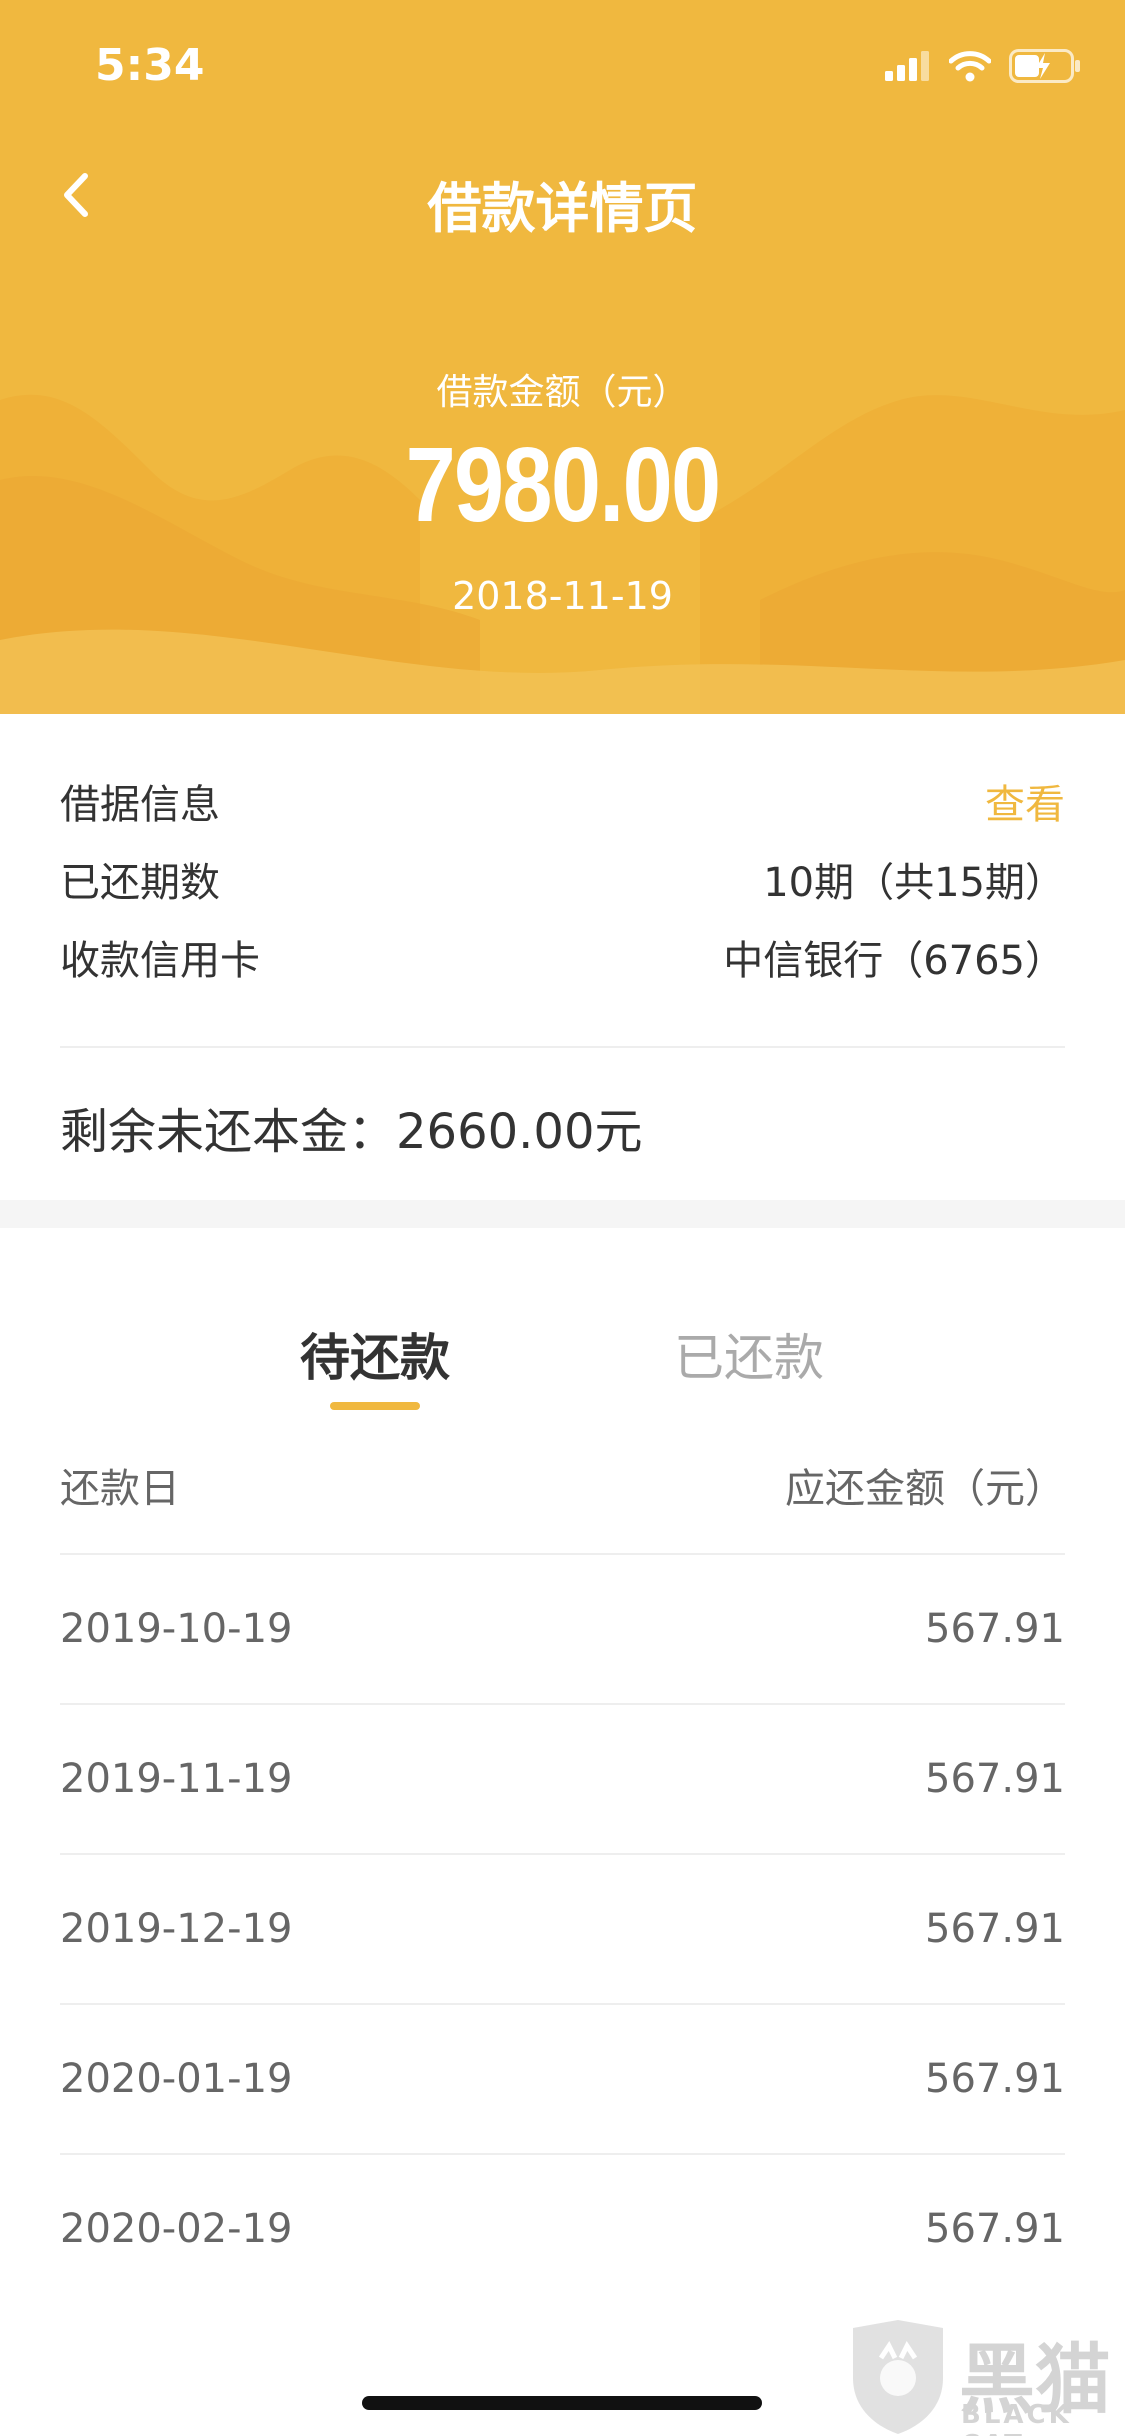  What do you see at coordinates (176, 1779) in the screenshot?
I see `row-date: 2019-11-19` at bounding box center [176, 1779].